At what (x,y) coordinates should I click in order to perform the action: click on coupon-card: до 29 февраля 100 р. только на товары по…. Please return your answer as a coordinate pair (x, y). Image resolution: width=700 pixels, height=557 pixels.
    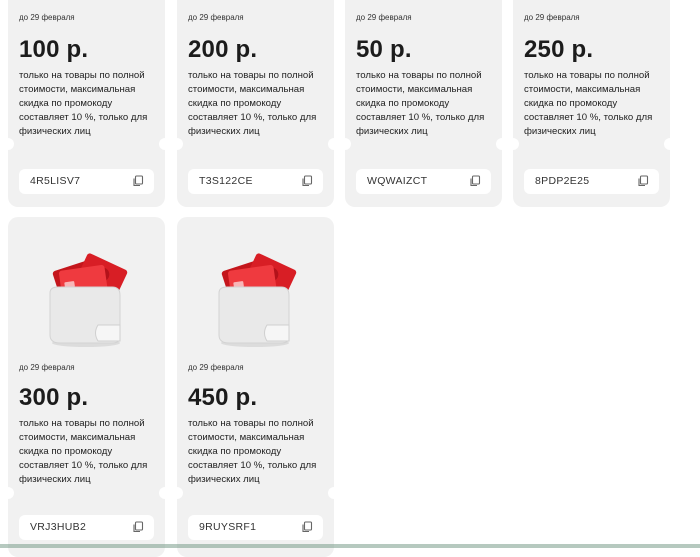
    Looking at the image, I should click on (86, 103).